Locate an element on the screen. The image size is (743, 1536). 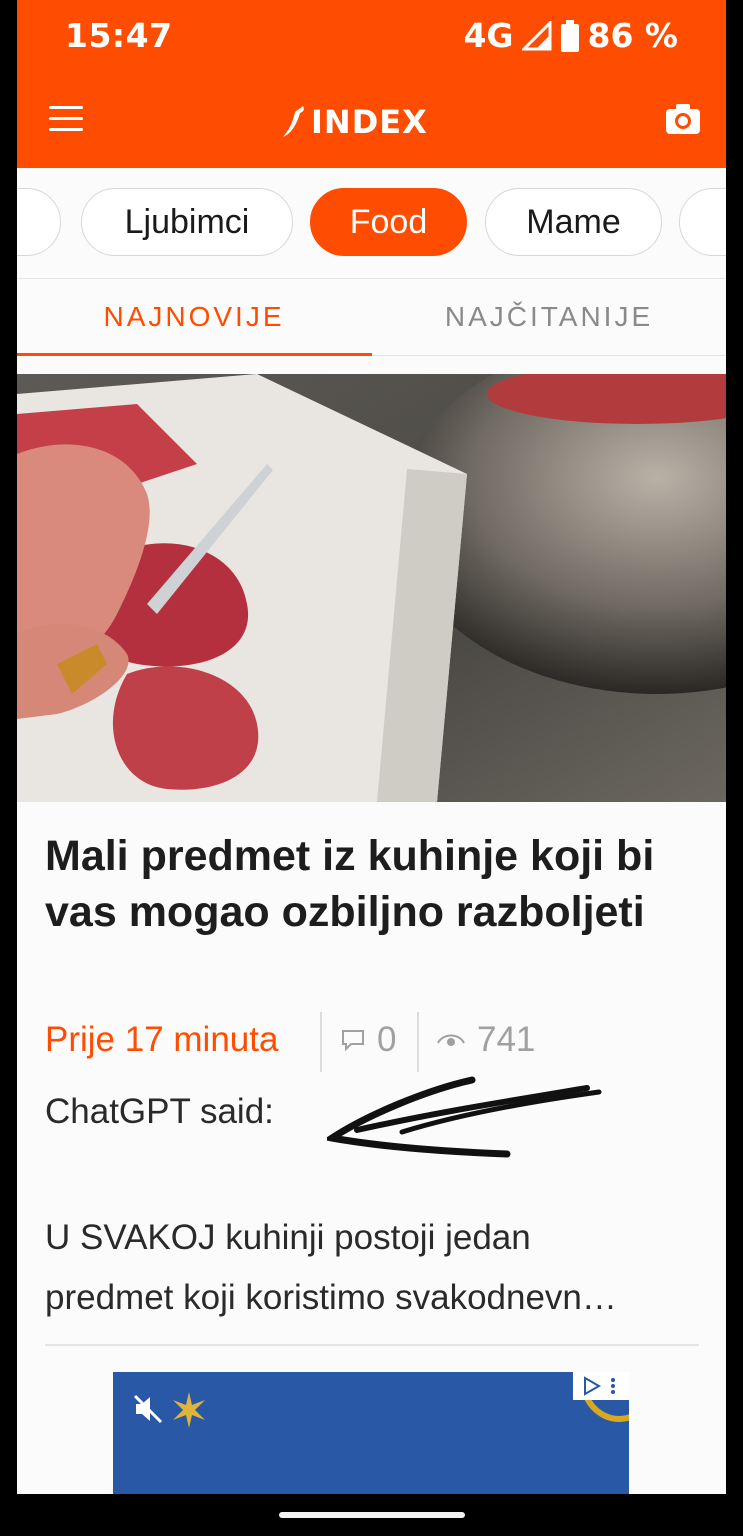
status-time: 15:47 is located at coordinates (119, 35).